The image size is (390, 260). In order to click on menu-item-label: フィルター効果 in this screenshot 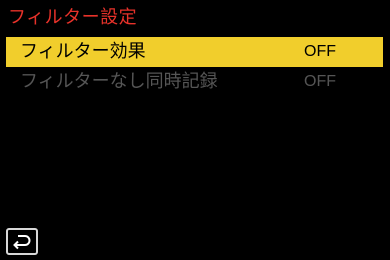, I will do `click(83, 51)`.